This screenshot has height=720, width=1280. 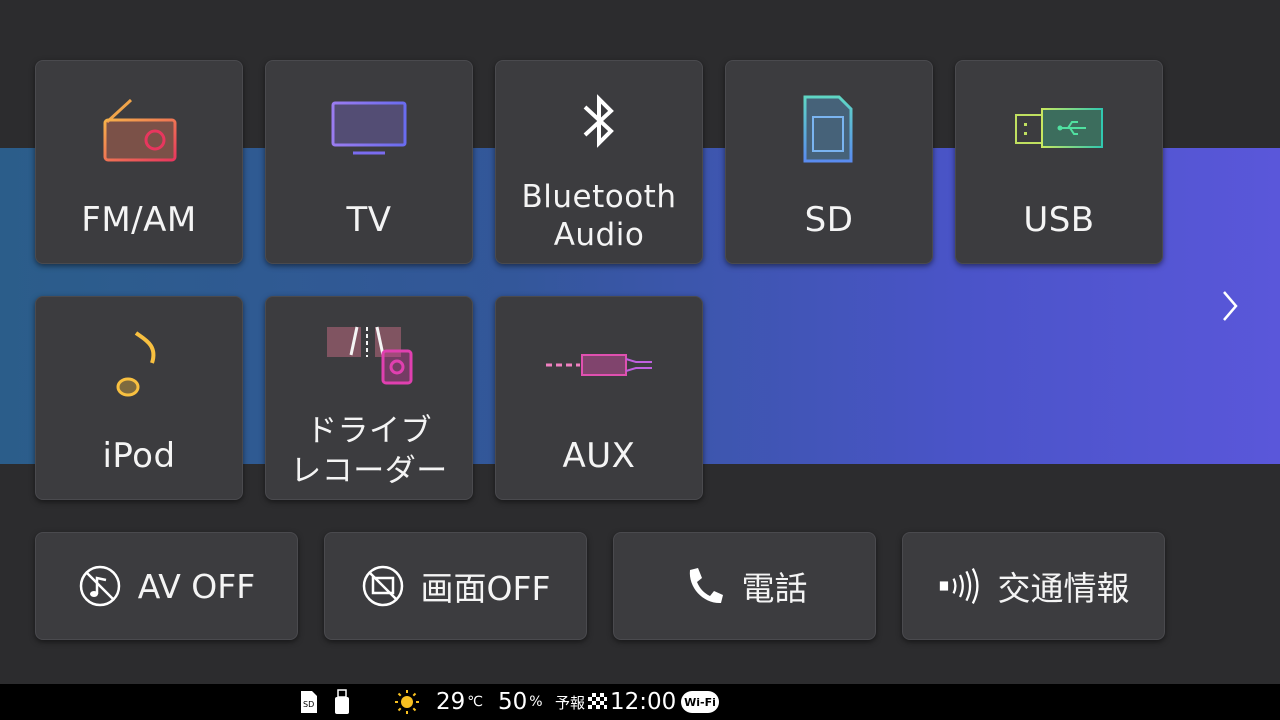 What do you see at coordinates (960, 586) in the screenshot?
I see `traffic-broadcast-icon` at bounding box center [960, 586].